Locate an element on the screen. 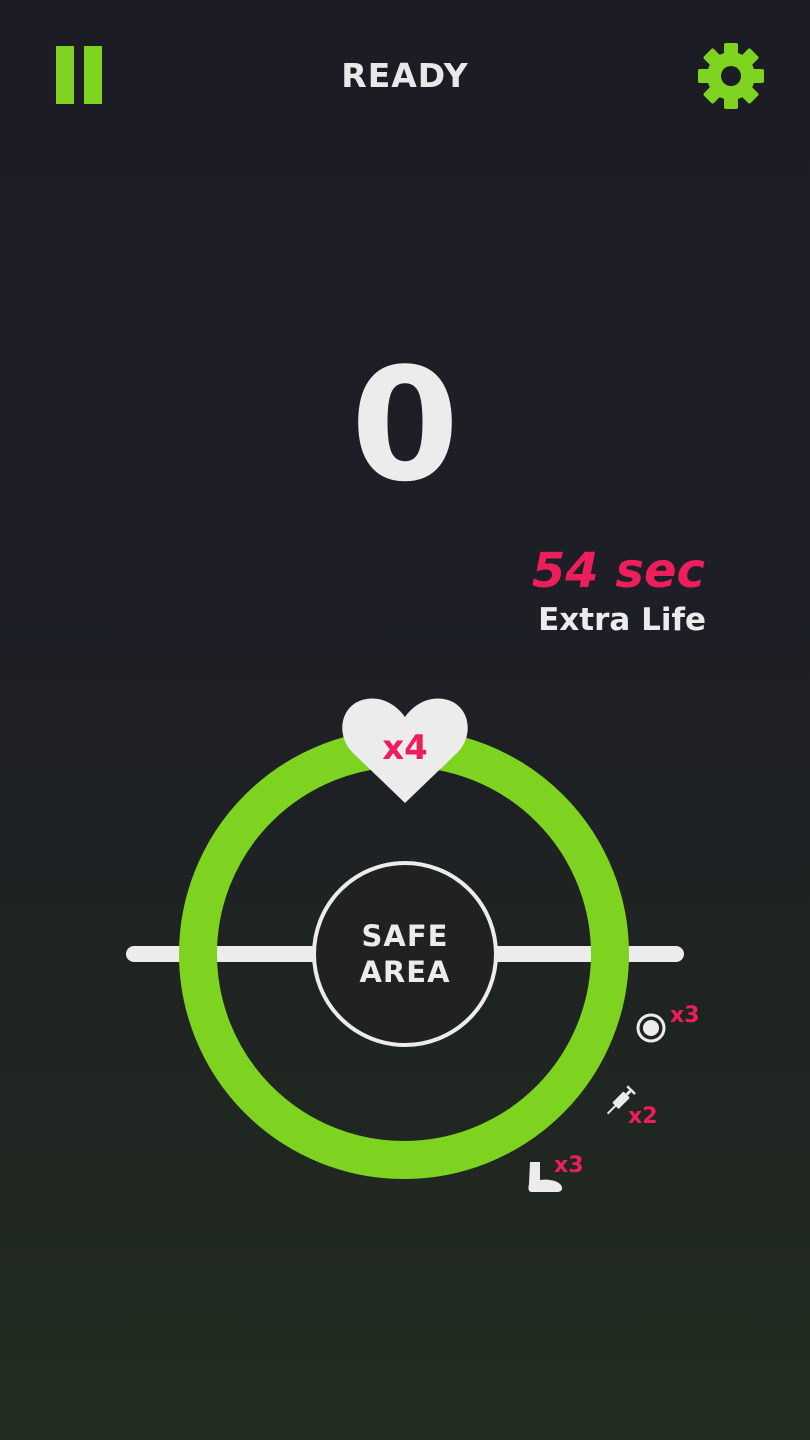 The height and width of the screenshot is (1440, 810). extra-life-label: Extra Life is located at coordinates (622, 620).